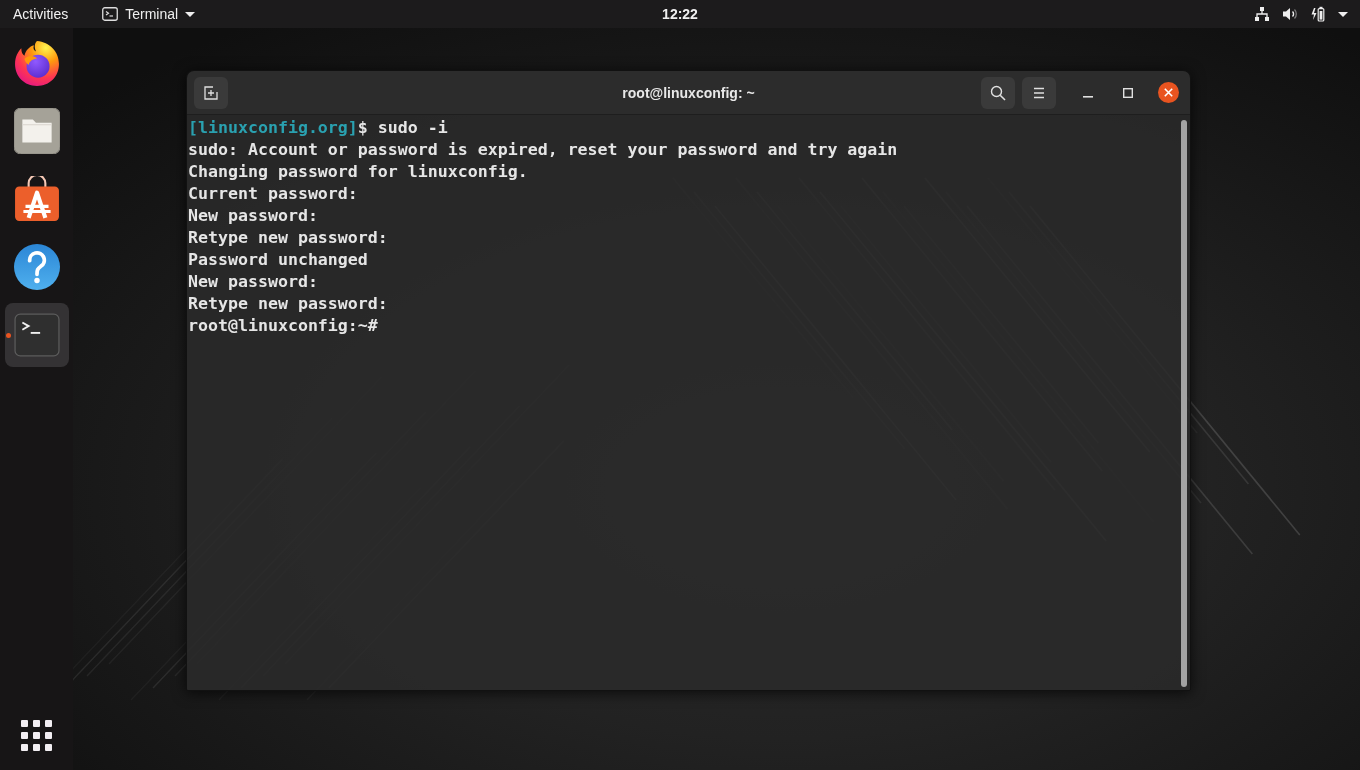 The width and height of the screenshot is (1360, 770). What do you see at coordinates (149, 14) in the screenshot?
I see `app-menu-button: Terminal` at bounding box center [149, 14].